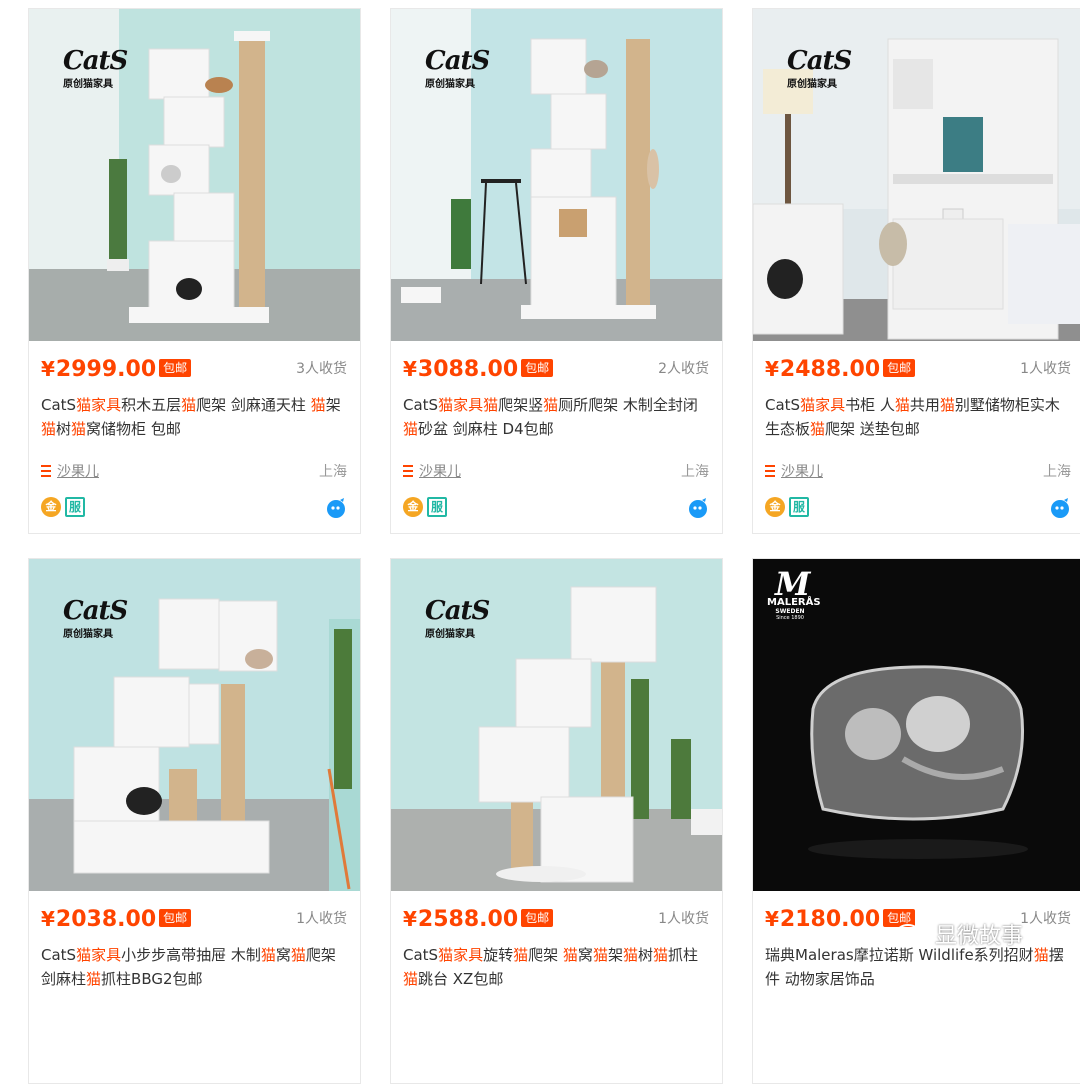  Describe the element at coordinates (912, 934) in the screenshot. I see `wechat-icon` at that location.